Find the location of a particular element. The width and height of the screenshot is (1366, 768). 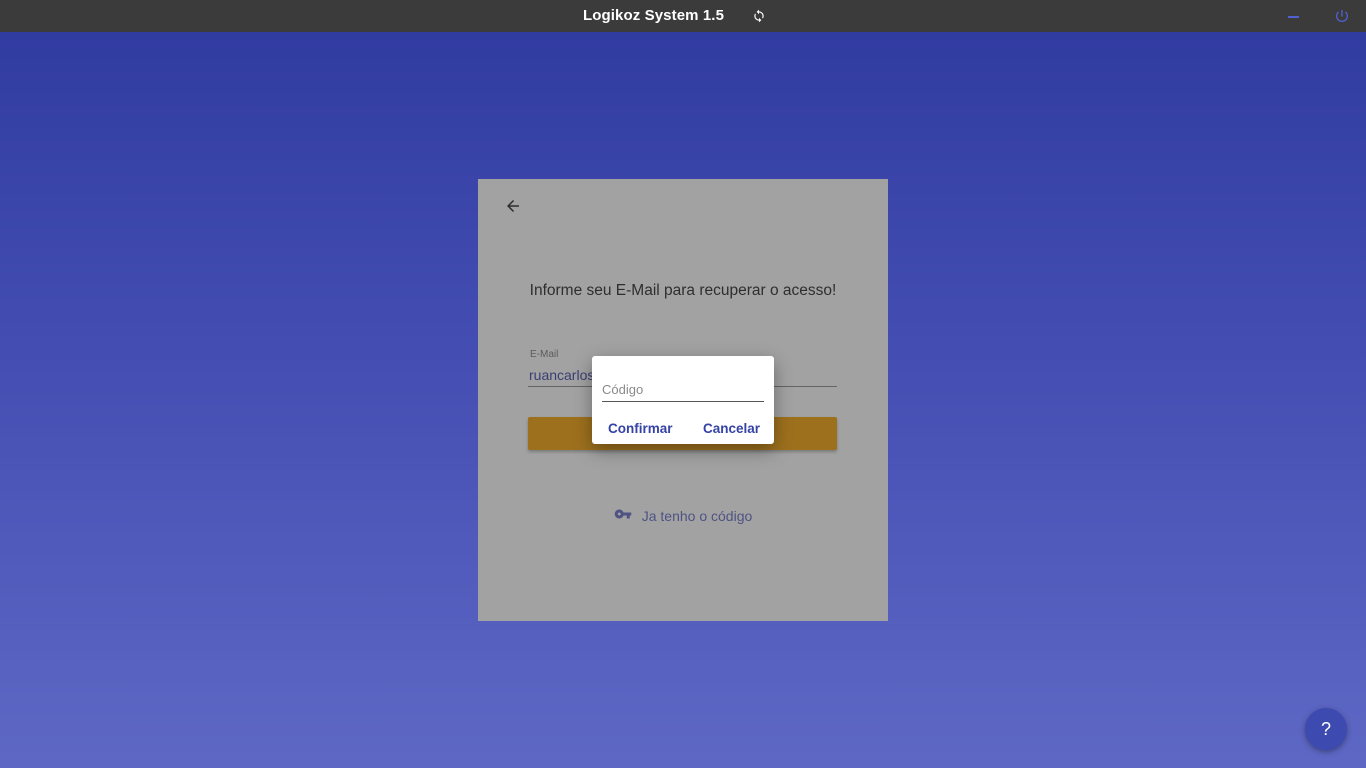

code-dialog: Confirmar Cancelar is located at coordinates (683, 400).